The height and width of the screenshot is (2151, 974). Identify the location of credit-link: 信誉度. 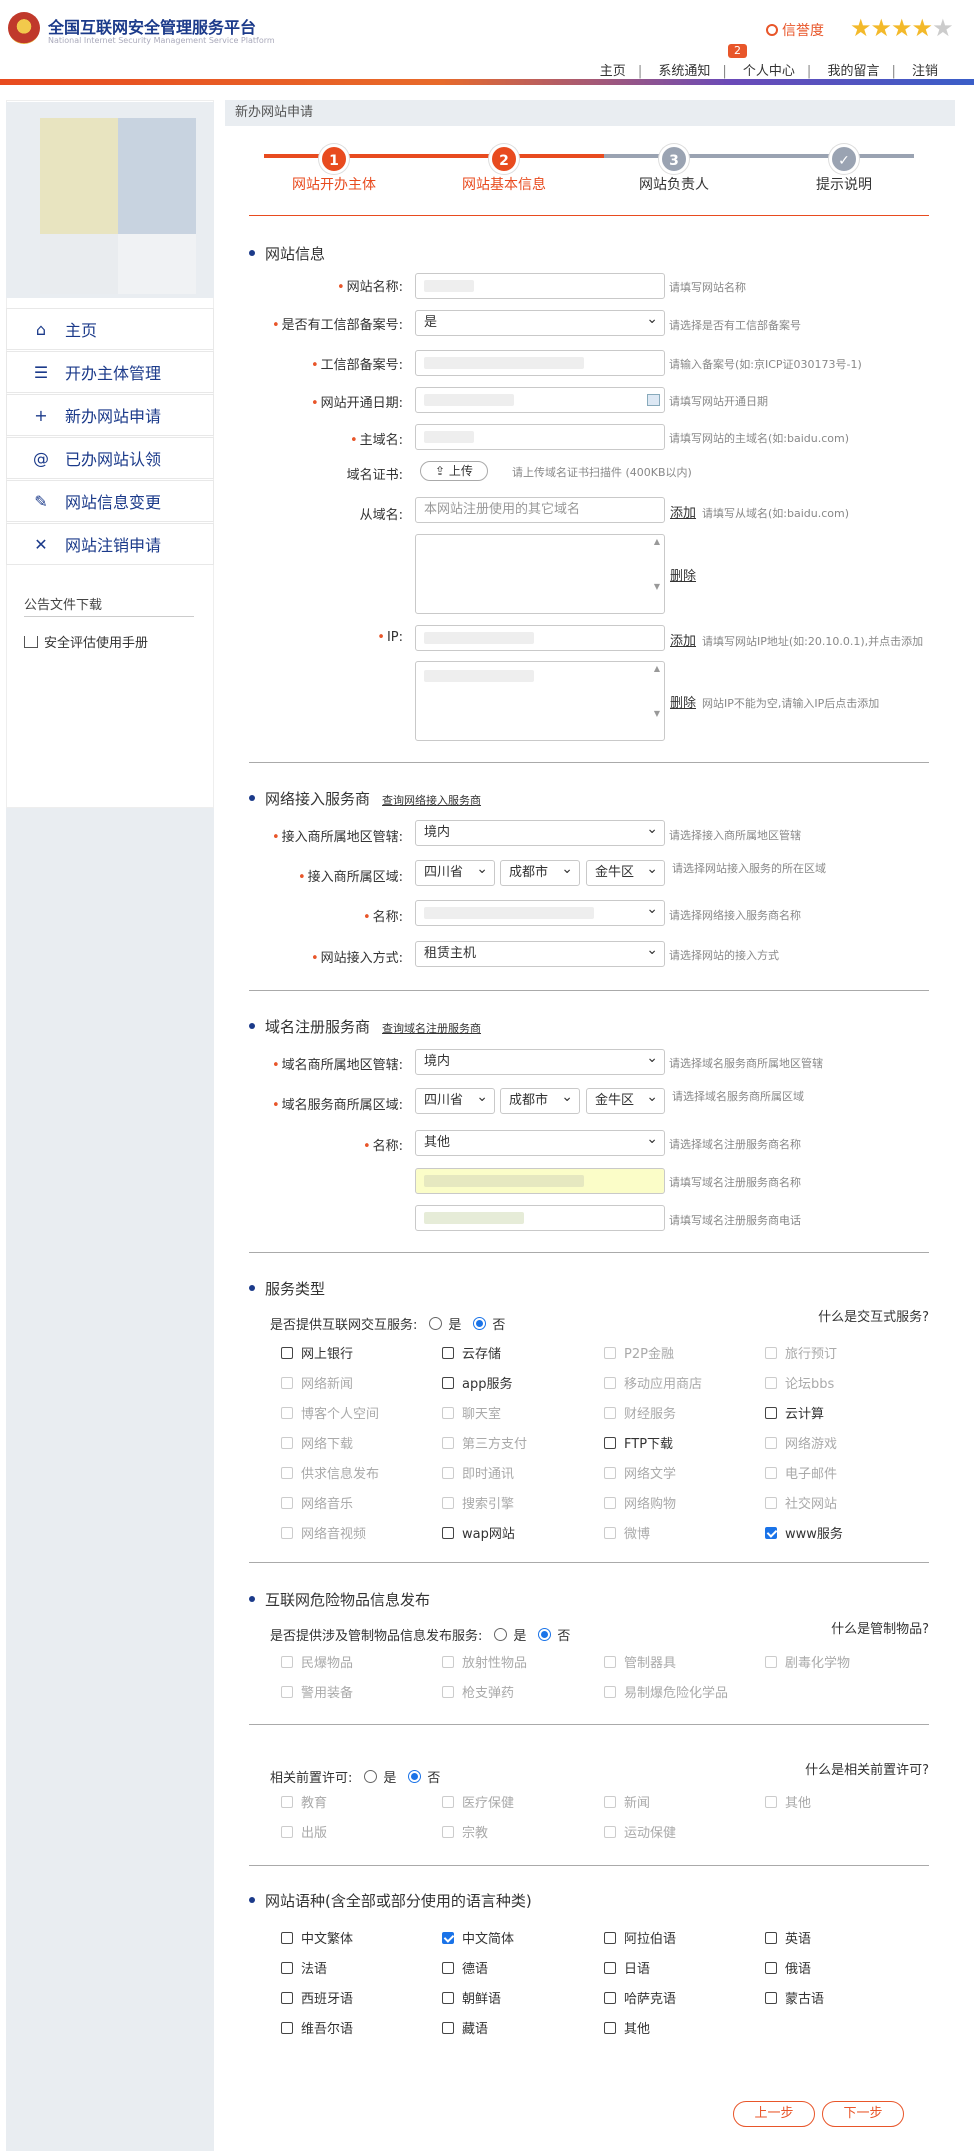
(795, 30).